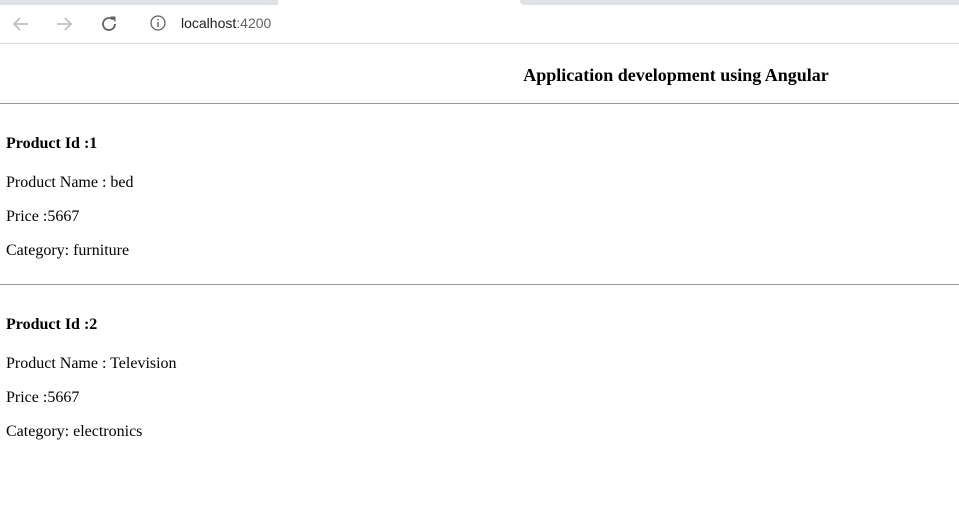 This screenshot has height=531, width=959. What do you see at coordinates (209, 23) in the screenshot?
I see `url-host: localhost` at bounding box center [209, 23].